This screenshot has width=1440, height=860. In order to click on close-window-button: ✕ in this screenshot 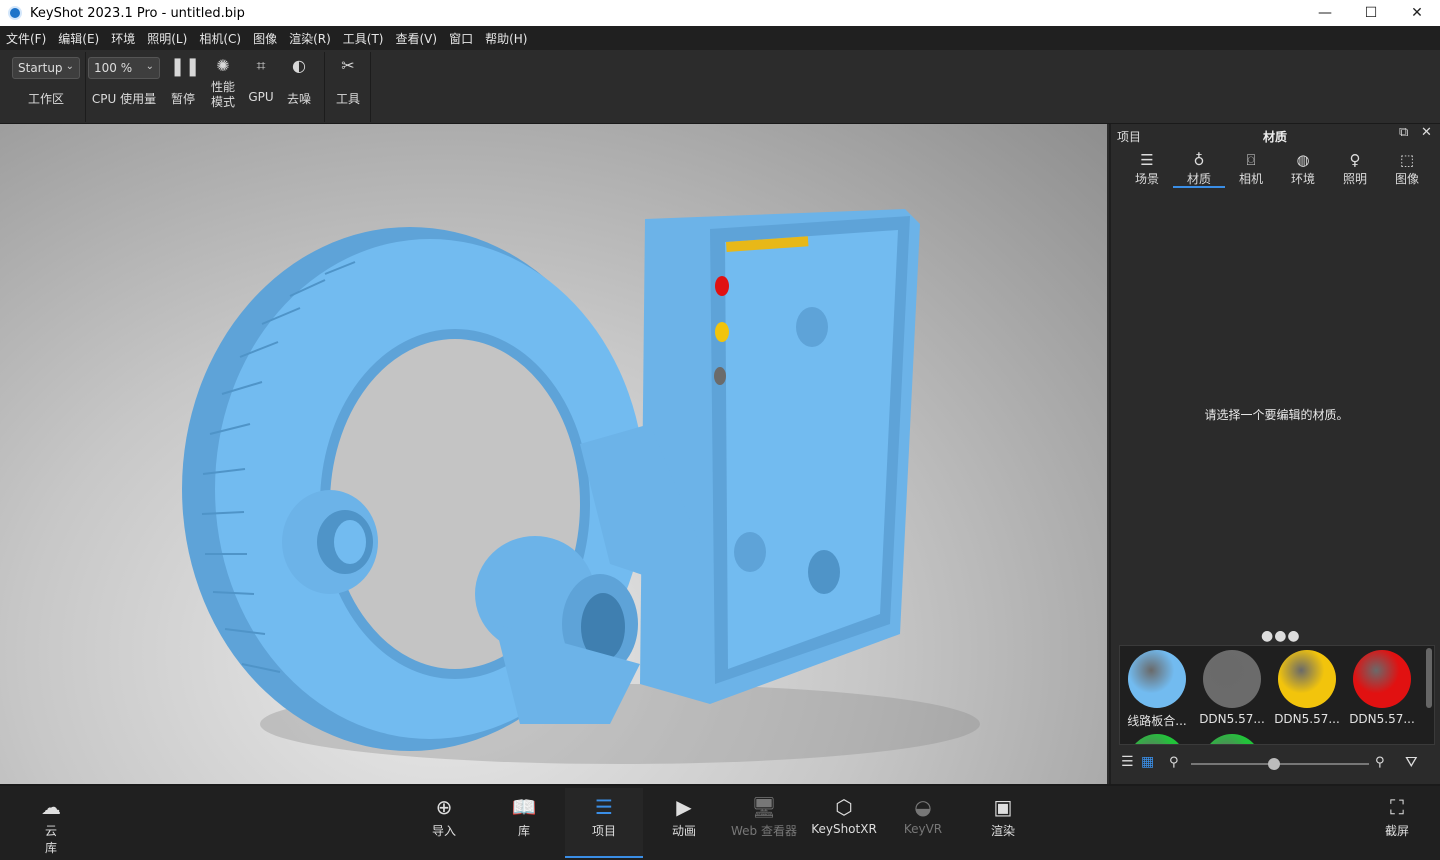, I will do `click(1417, 13)`.